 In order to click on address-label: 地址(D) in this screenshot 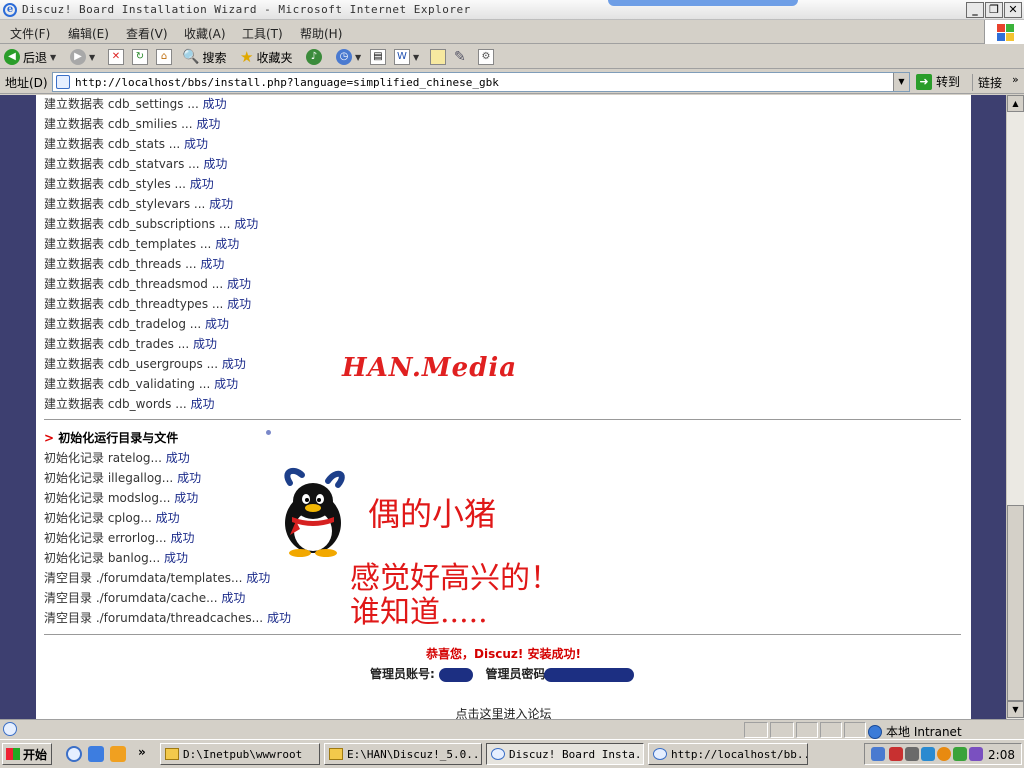, I will do `click(26, 83)`.